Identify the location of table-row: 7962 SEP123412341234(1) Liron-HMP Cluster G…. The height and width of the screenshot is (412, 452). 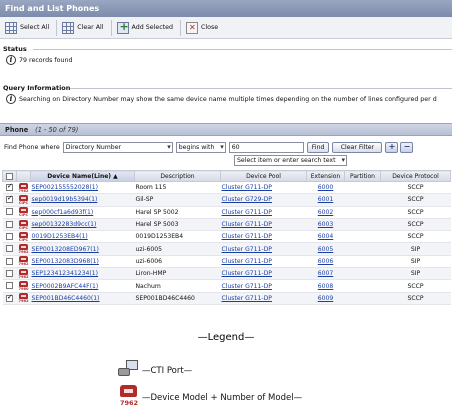
(226, 274).